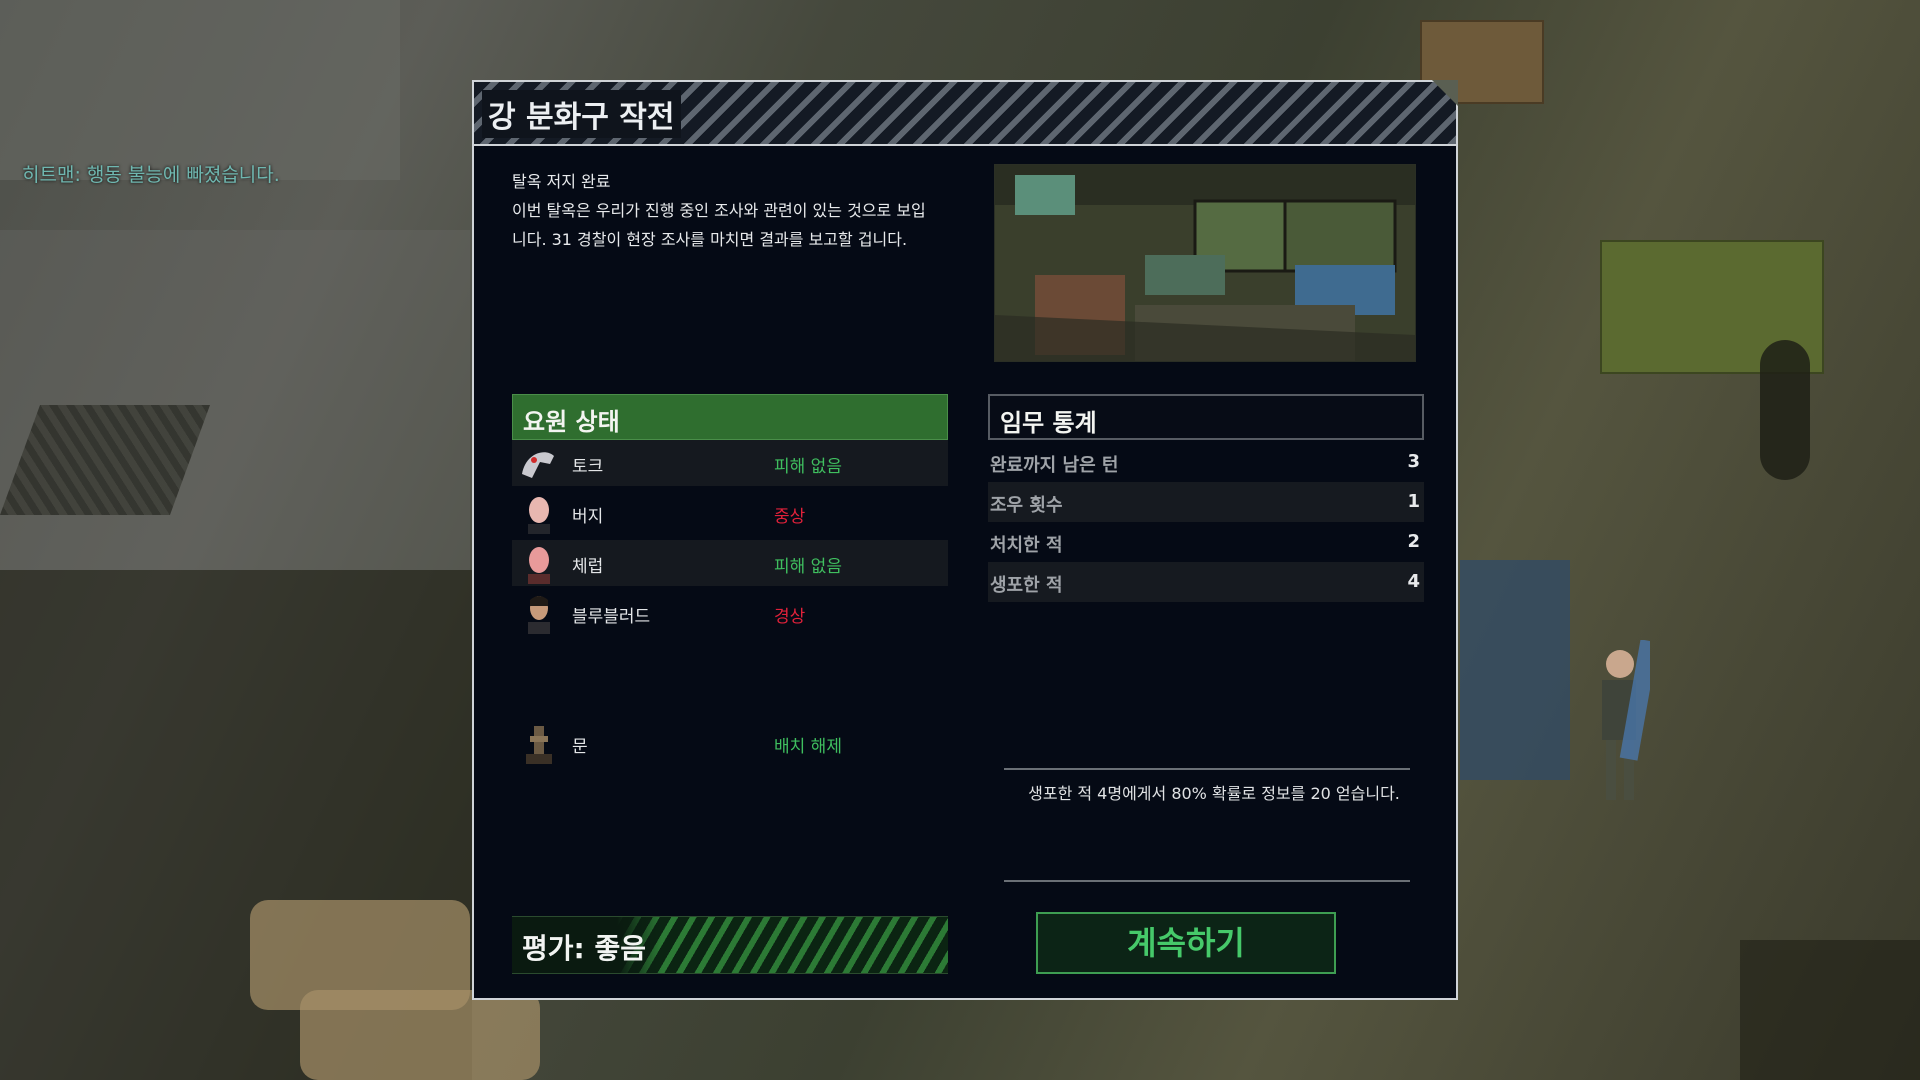 Image resolution: width=1920 pixels, height=1080 pixels. I want to click on mission-stats-header: 임무 통계, so click(1206, 417).